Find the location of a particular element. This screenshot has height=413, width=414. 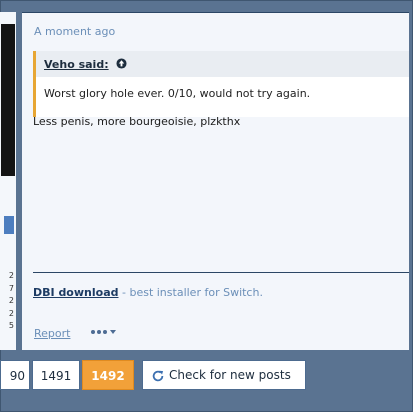

user-stats: 2 7 2 2 5 is located at coordinates (7, 301).